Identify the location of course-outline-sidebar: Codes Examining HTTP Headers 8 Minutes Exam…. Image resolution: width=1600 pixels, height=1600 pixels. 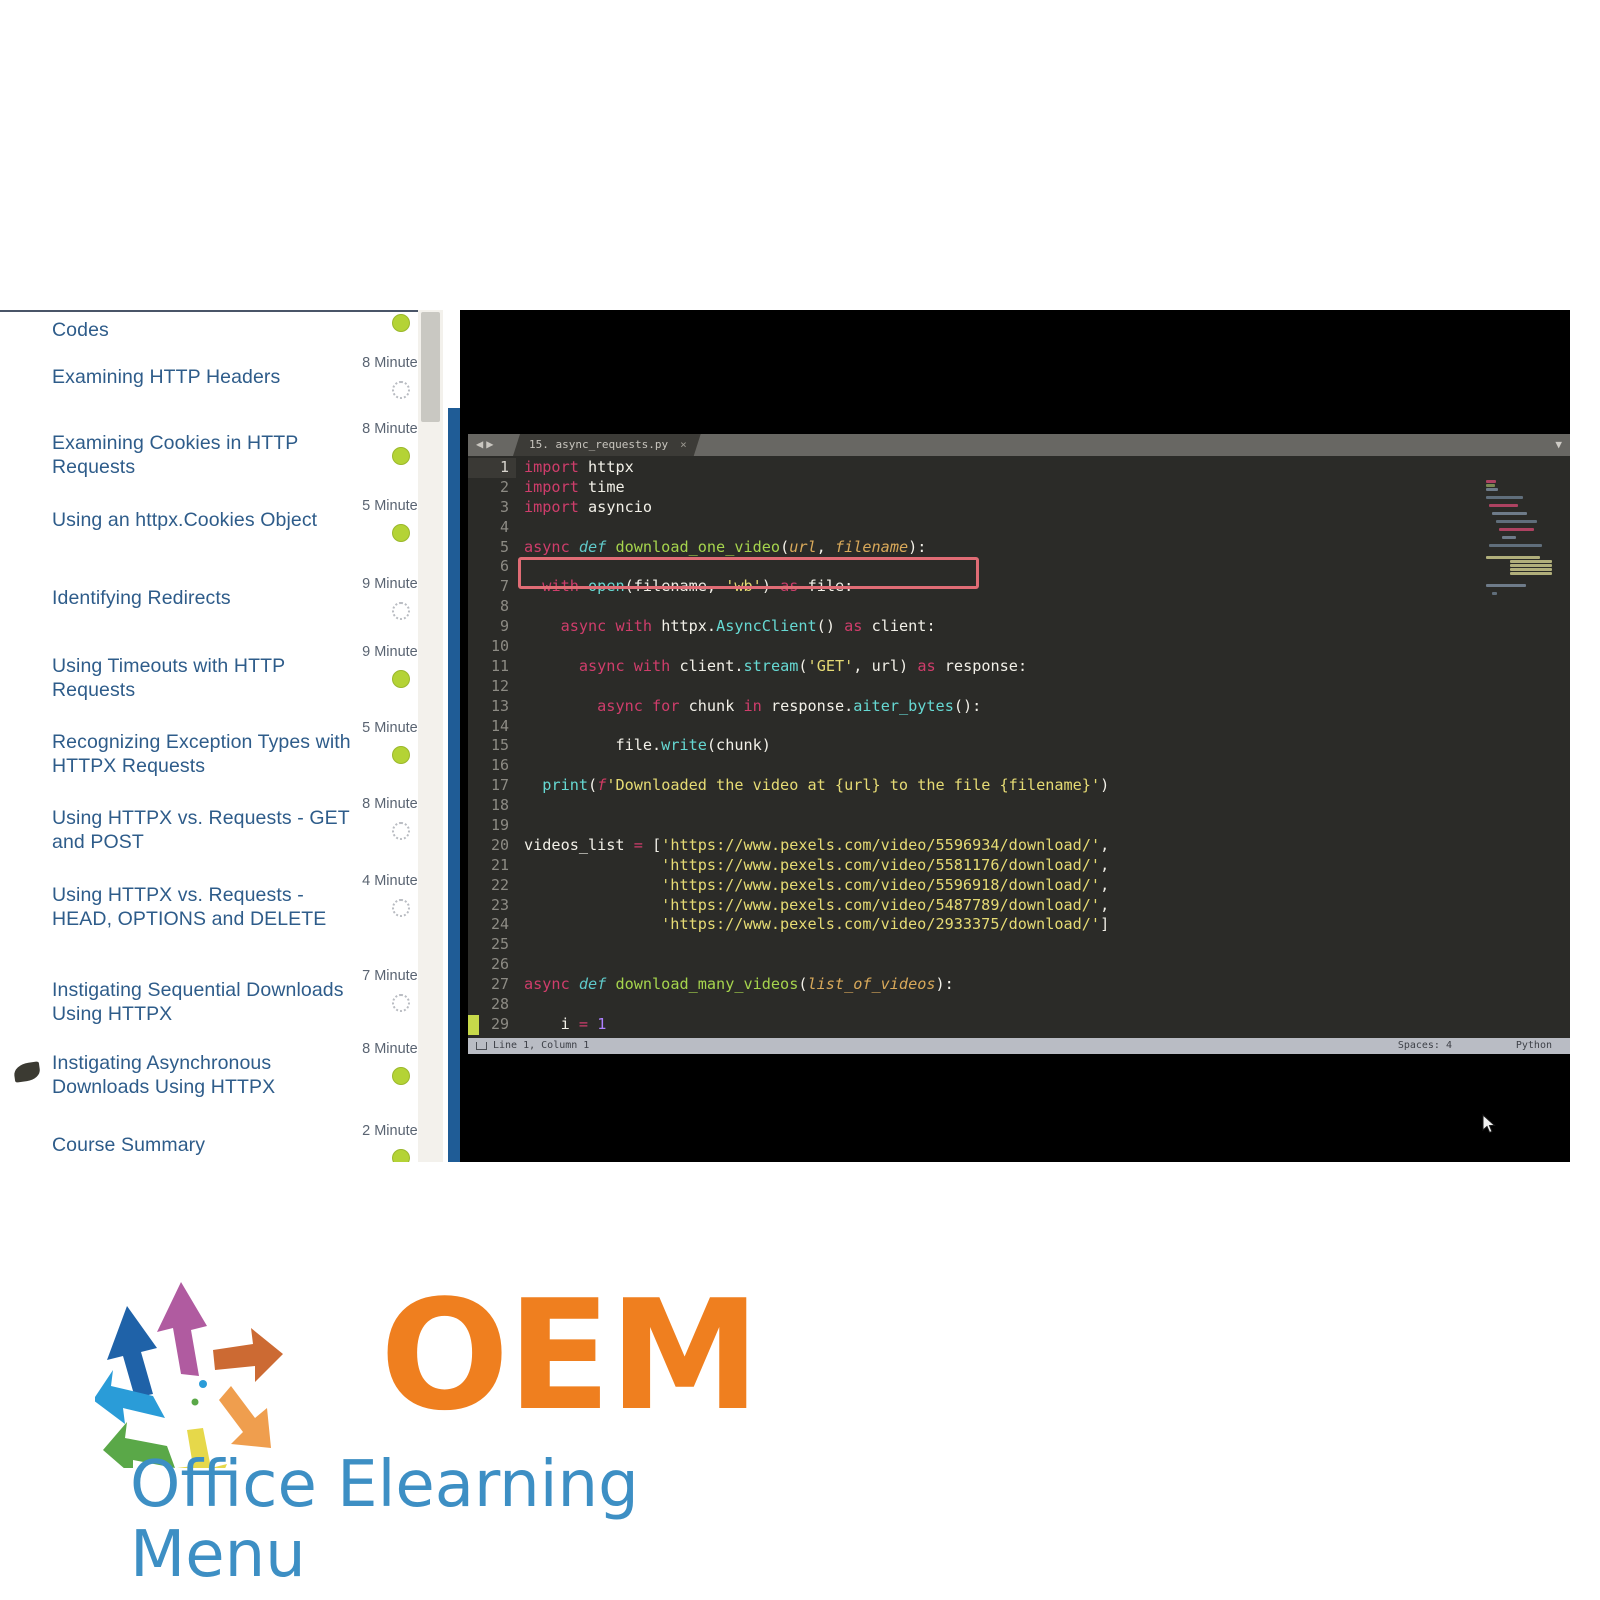
(221, 736).